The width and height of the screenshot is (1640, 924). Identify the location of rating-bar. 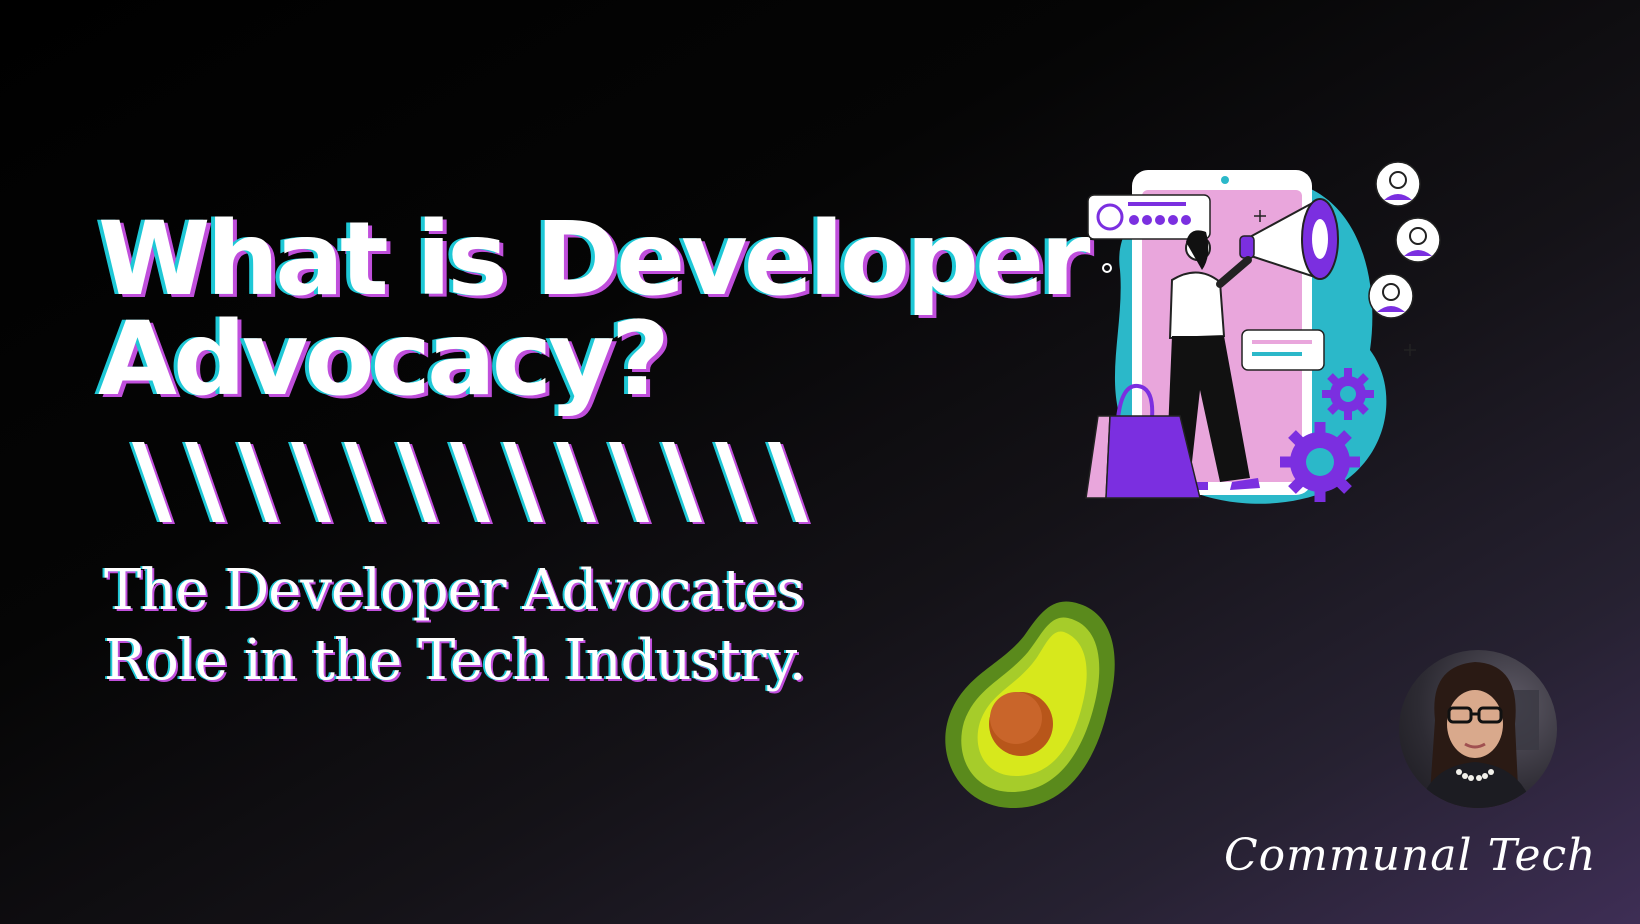
(1157, 204).